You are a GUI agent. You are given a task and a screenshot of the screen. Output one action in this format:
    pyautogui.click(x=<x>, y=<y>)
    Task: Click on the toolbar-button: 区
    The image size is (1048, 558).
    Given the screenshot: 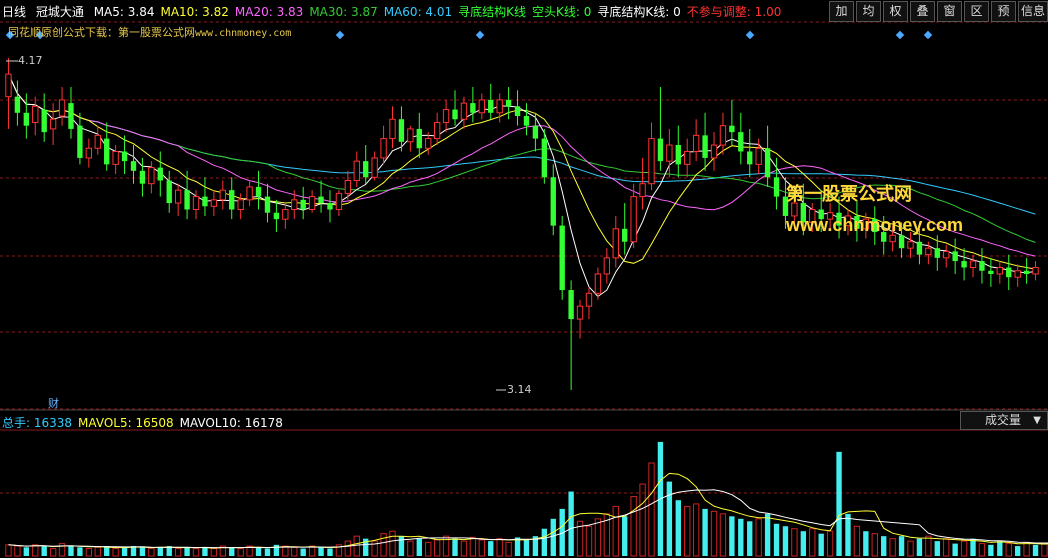 What is the action you would take?
    pyautogui.click(x=976, y=11)
    